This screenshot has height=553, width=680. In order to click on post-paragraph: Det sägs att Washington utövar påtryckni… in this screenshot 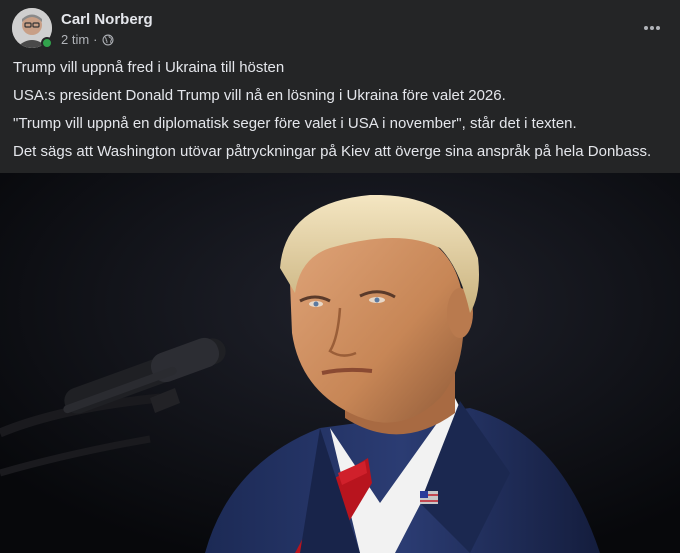, I will do `click(332, 151)`.